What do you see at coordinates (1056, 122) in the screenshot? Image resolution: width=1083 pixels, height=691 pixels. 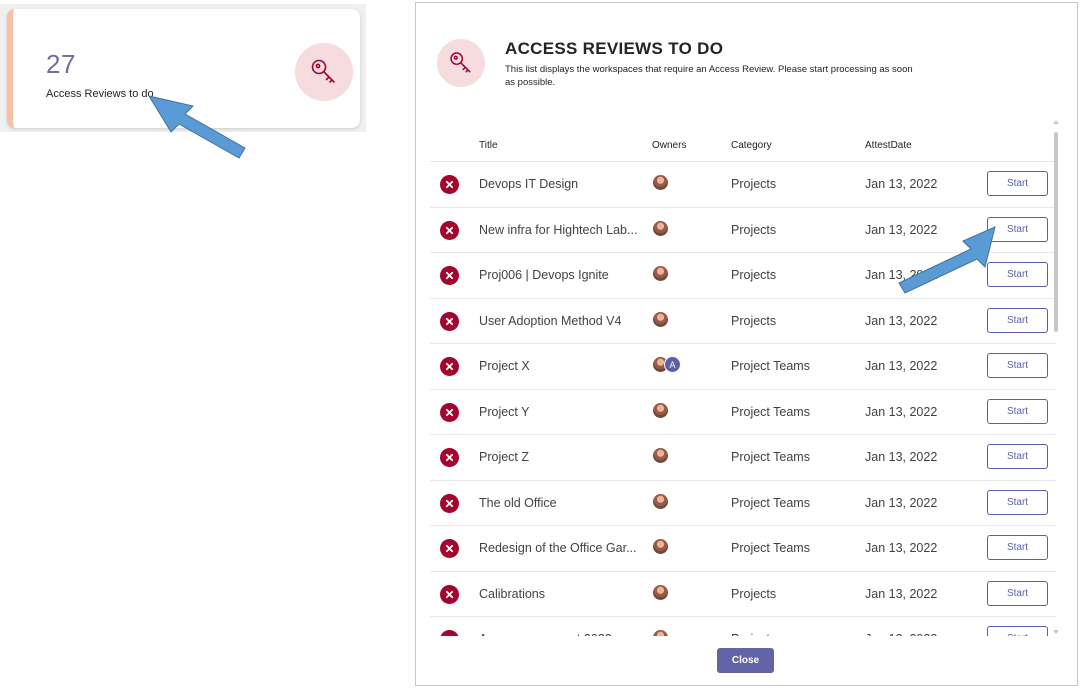 I see `scroll-up-arrow` at bounding box center [1056, 122].